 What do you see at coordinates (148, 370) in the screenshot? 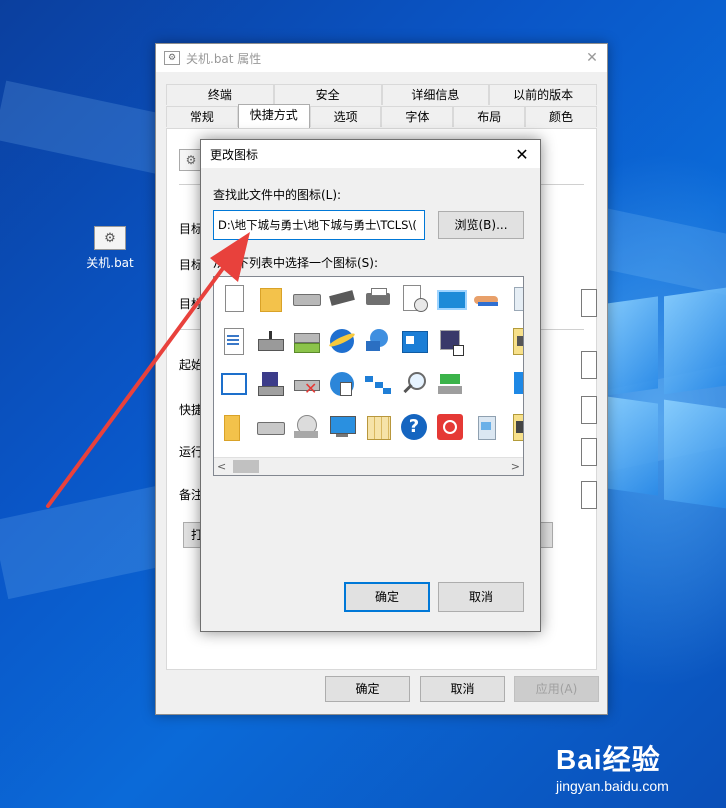
I see `annotation-arrow` at bounding box center [148, 370].